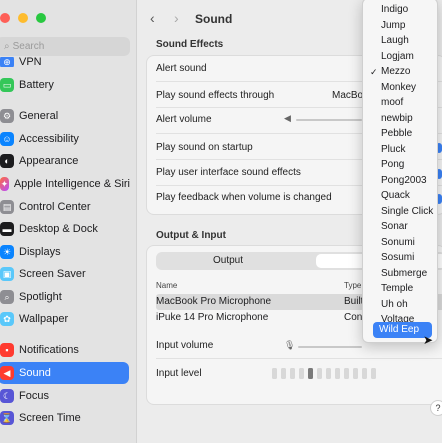 The image size is (442, 443). What do you see at coordinates (190, 44) in the screenshot?
I see `section-heading-sound-effects: Sound Effects` at bounding box center [190, 44].